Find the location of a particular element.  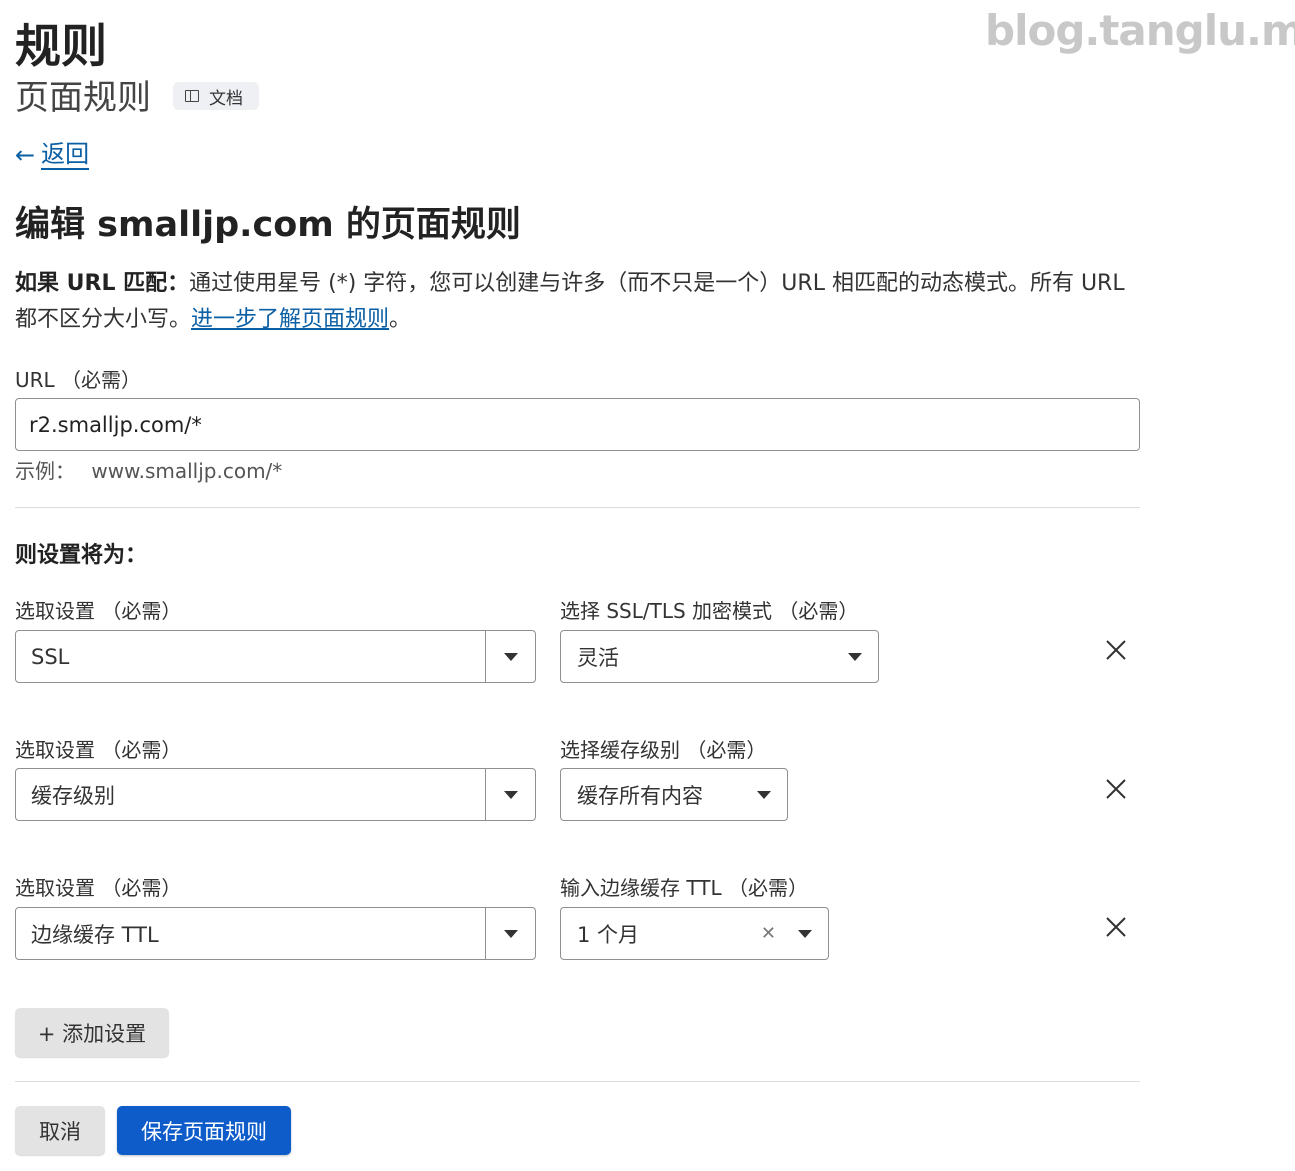

setting-select: 边缘缓存 TTL is located at coordinates (275, 933).